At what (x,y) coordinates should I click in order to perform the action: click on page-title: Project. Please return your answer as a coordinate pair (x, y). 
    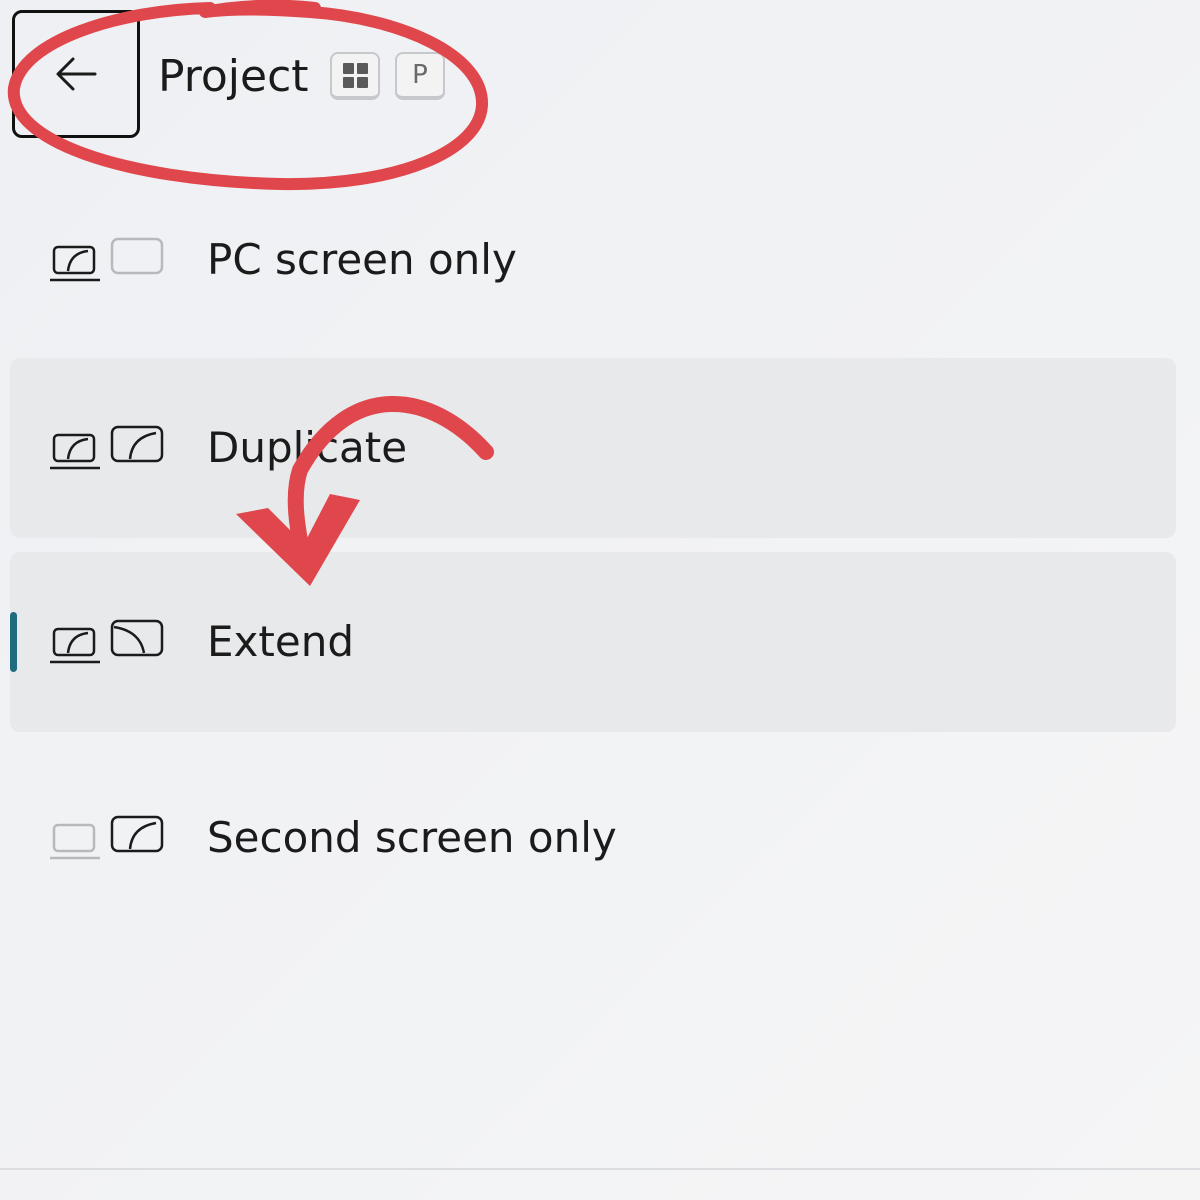
    Looking at the image, I should click on (233, 76).